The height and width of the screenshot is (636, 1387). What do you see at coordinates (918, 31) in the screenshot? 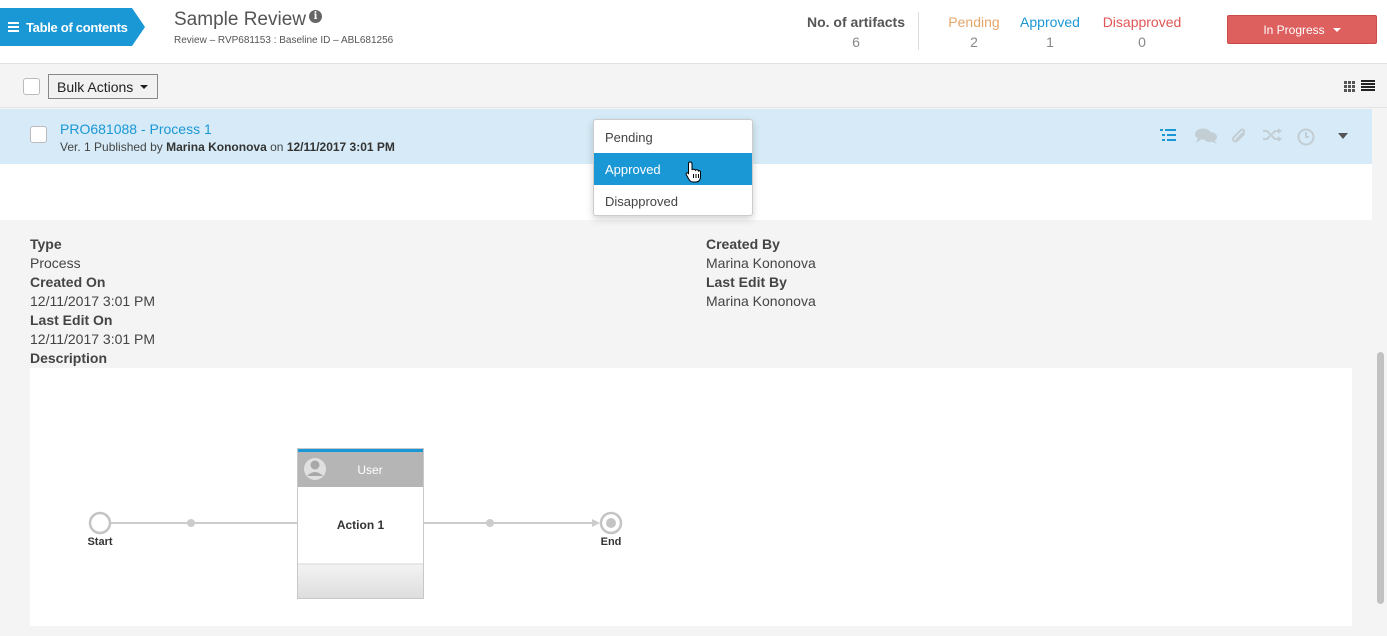
I see `stats-divider` at bounding box center [918, 31].